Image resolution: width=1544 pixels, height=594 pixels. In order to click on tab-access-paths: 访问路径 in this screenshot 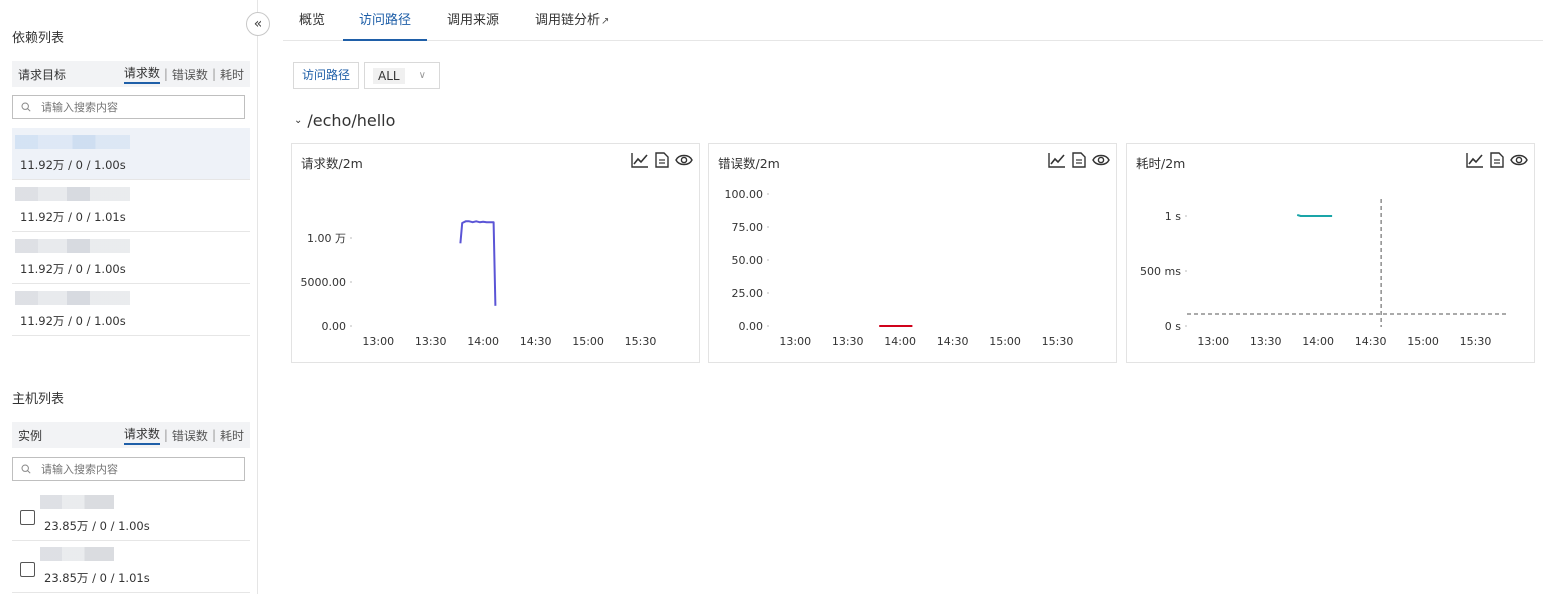, I will do `click(385, 20)`.